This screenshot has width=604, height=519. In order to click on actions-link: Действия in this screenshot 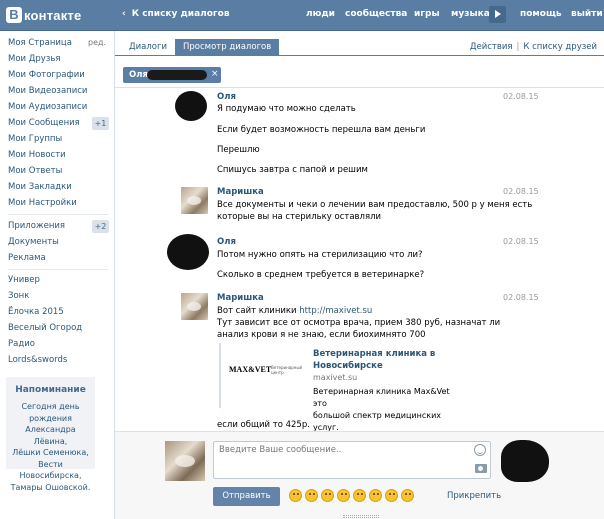, I will do `click(491, 47)`.